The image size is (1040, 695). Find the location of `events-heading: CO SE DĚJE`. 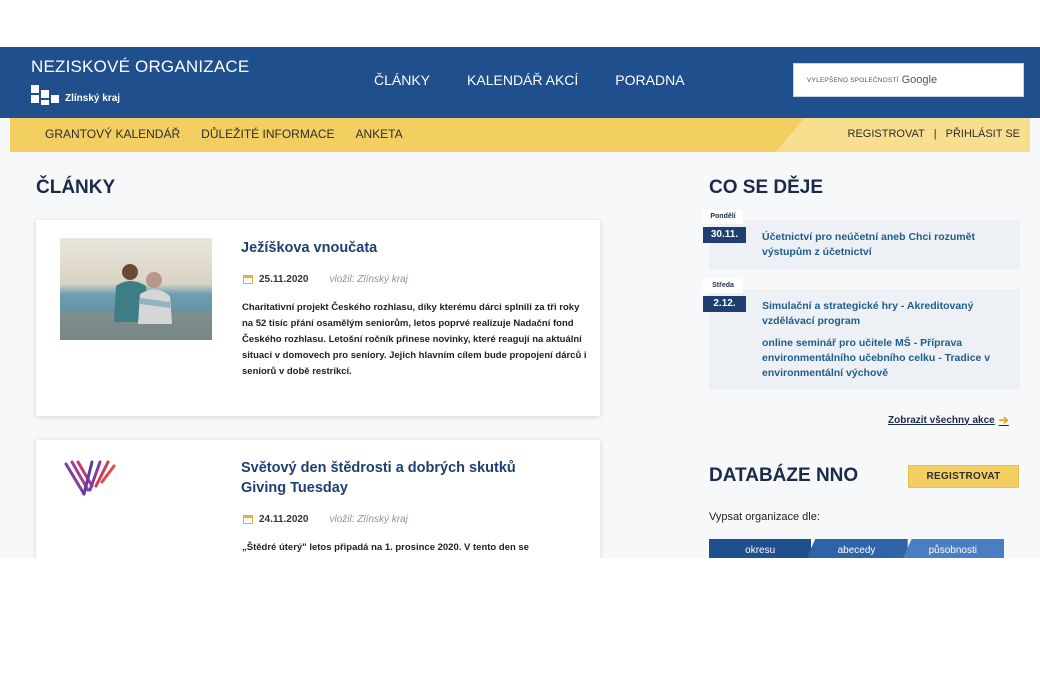

events-heading: CO SE DĚJE is located at coordinates (766, 187).